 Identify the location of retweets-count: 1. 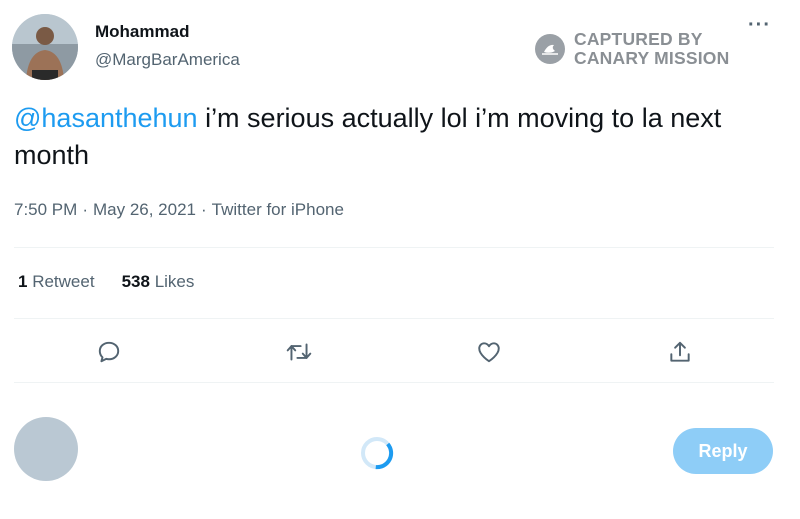
(23, 281).